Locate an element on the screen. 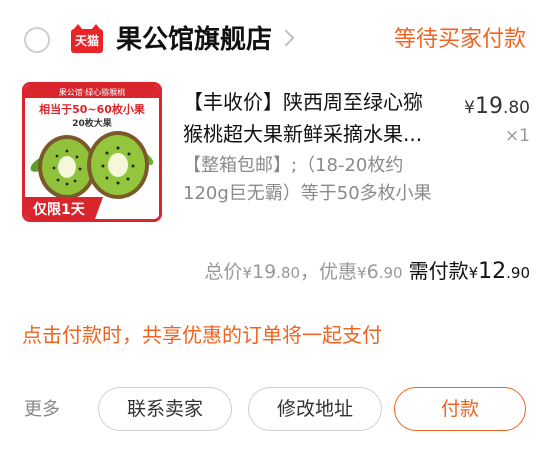 This screenshot has width=548, height=454. image-sub-text: 20枚大果 is located at coordinates (92, 123).